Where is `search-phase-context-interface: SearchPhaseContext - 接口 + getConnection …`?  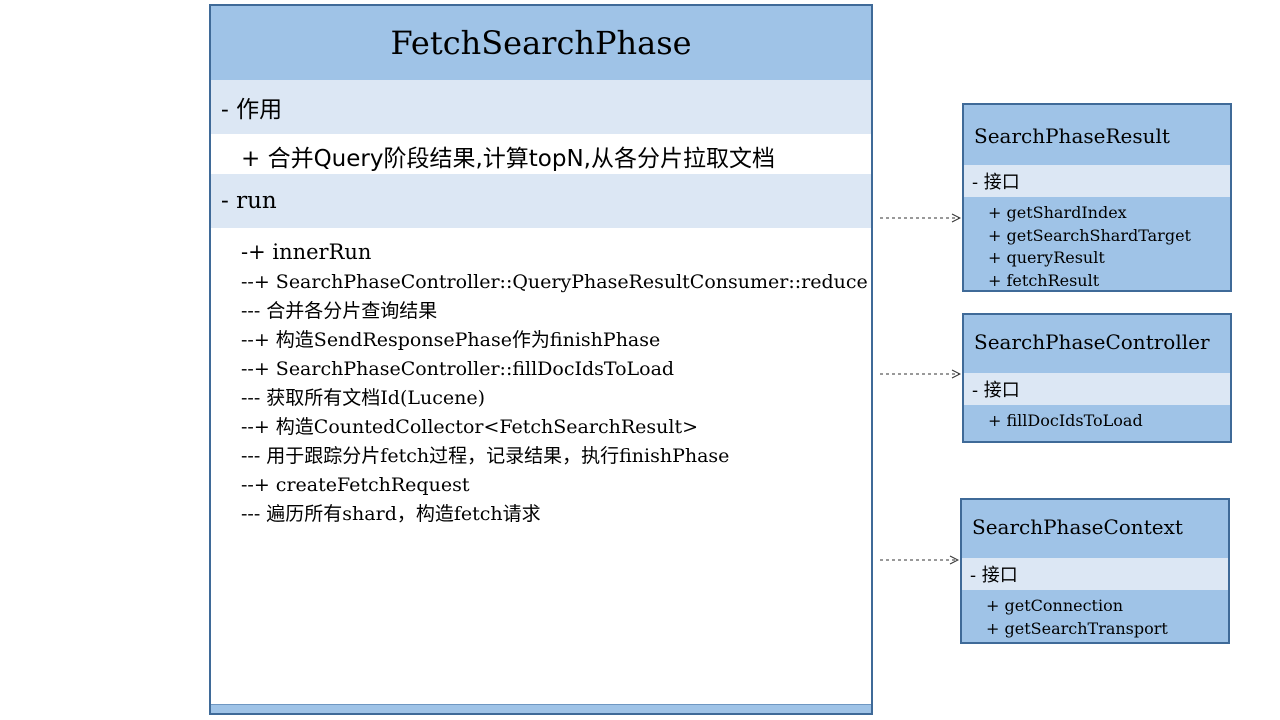 search-phase-context-interface: SearchPhaseContext - 接口 + getConnection … is located at coordinates (1095, 571).